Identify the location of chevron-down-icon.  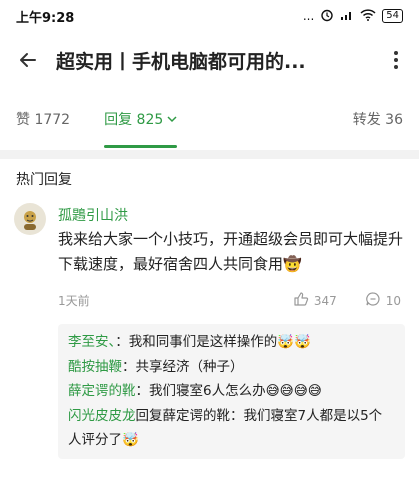
(172, 119).